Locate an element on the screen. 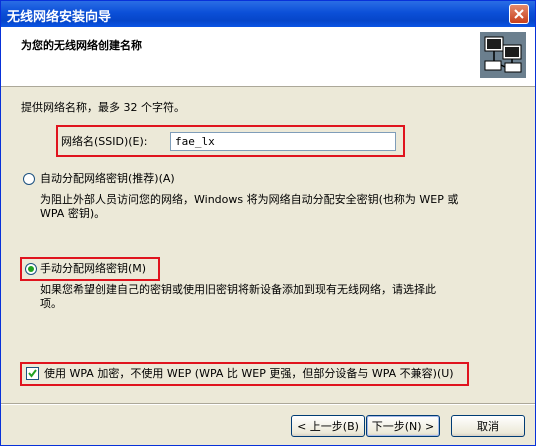  auto-key-radio is located at coordinates (29, 179).